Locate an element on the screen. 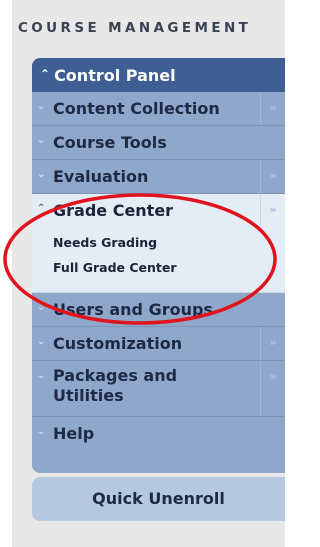 This screenshot has height=547, width=320. menu-item-label: Grade Center is located at coordinates (113, 210).